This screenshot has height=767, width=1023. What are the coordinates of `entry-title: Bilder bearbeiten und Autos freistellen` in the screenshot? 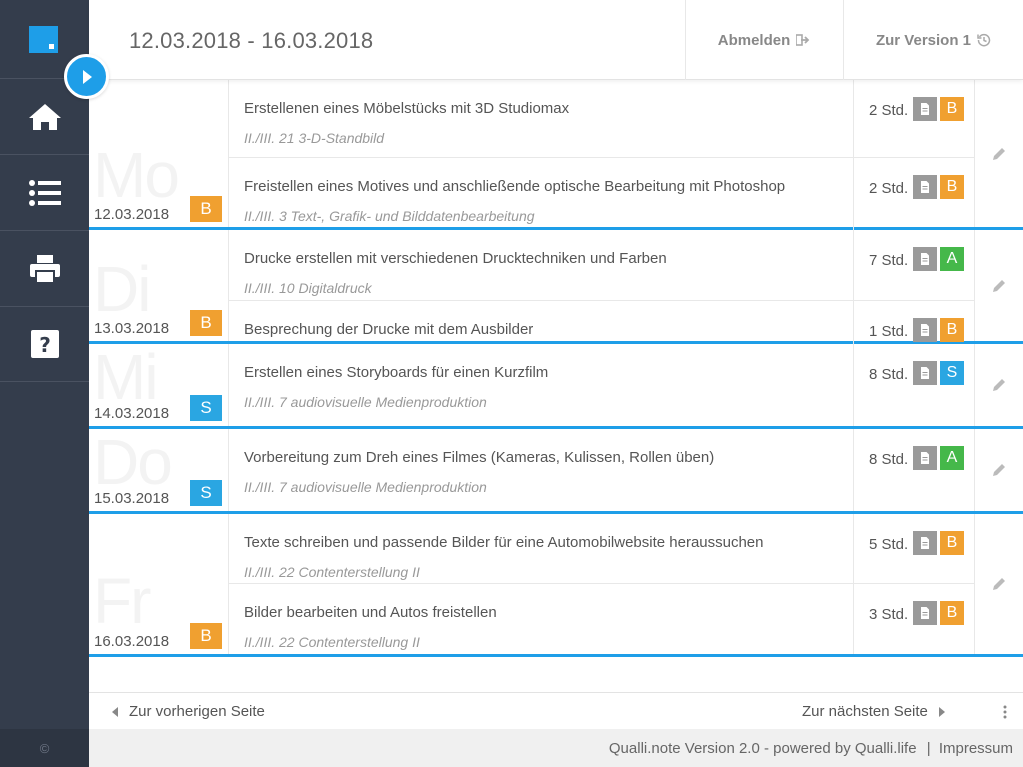 It's located at (370, 612).